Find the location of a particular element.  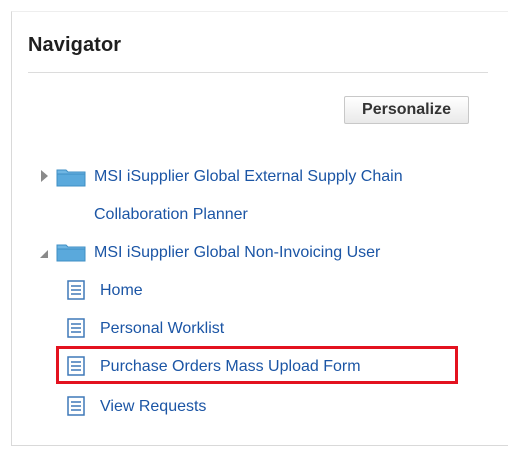

nav-item-personal-worklist: Personal Worklist is located at coordinates (162, 329).